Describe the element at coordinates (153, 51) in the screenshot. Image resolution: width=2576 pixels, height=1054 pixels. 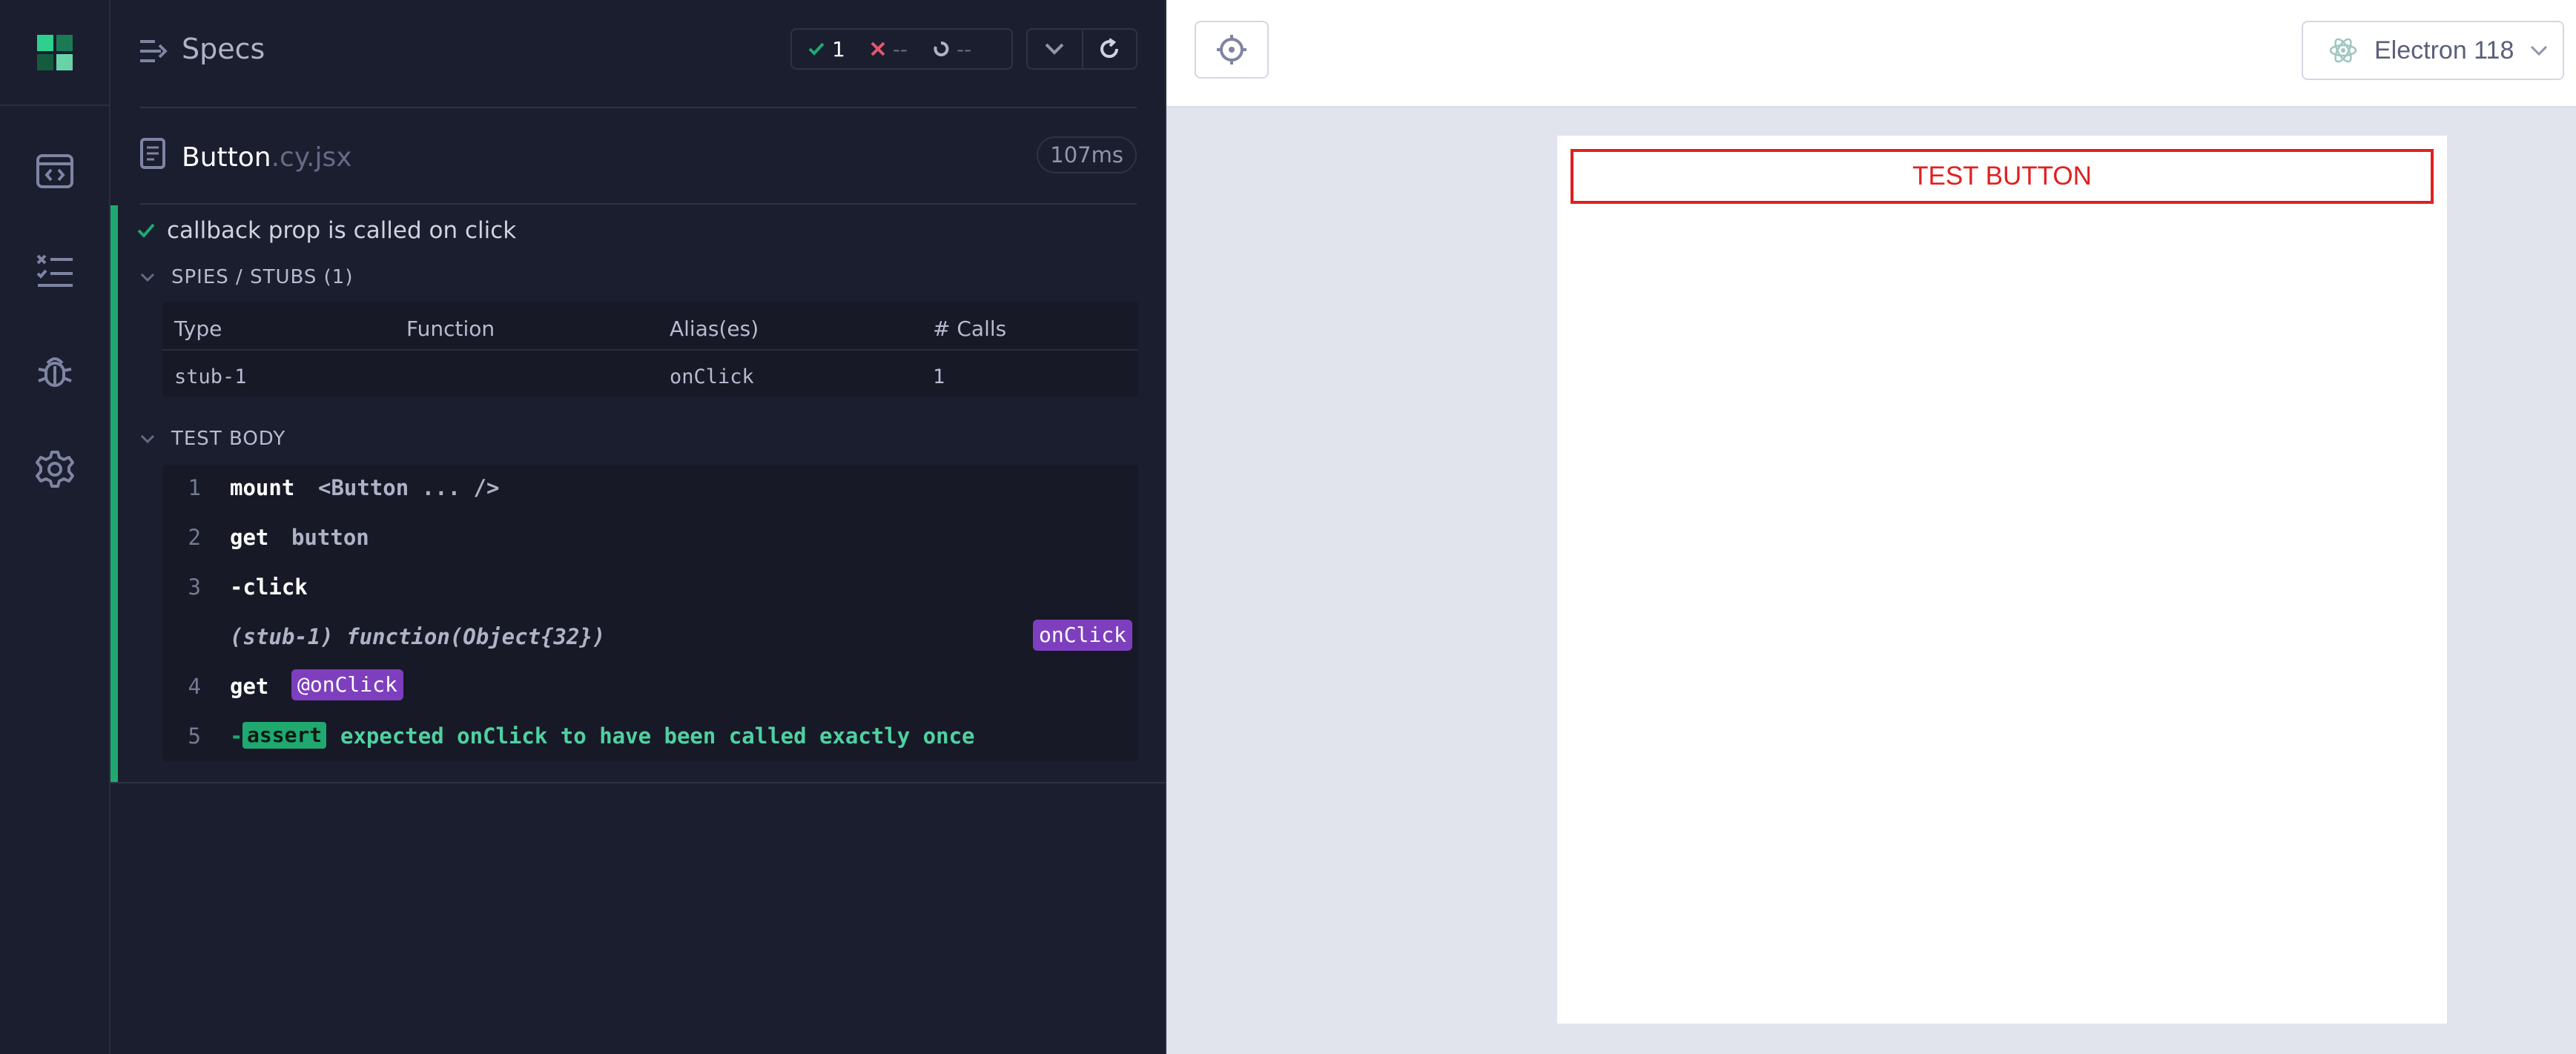
I see `specs-toggle-icon` at that location.